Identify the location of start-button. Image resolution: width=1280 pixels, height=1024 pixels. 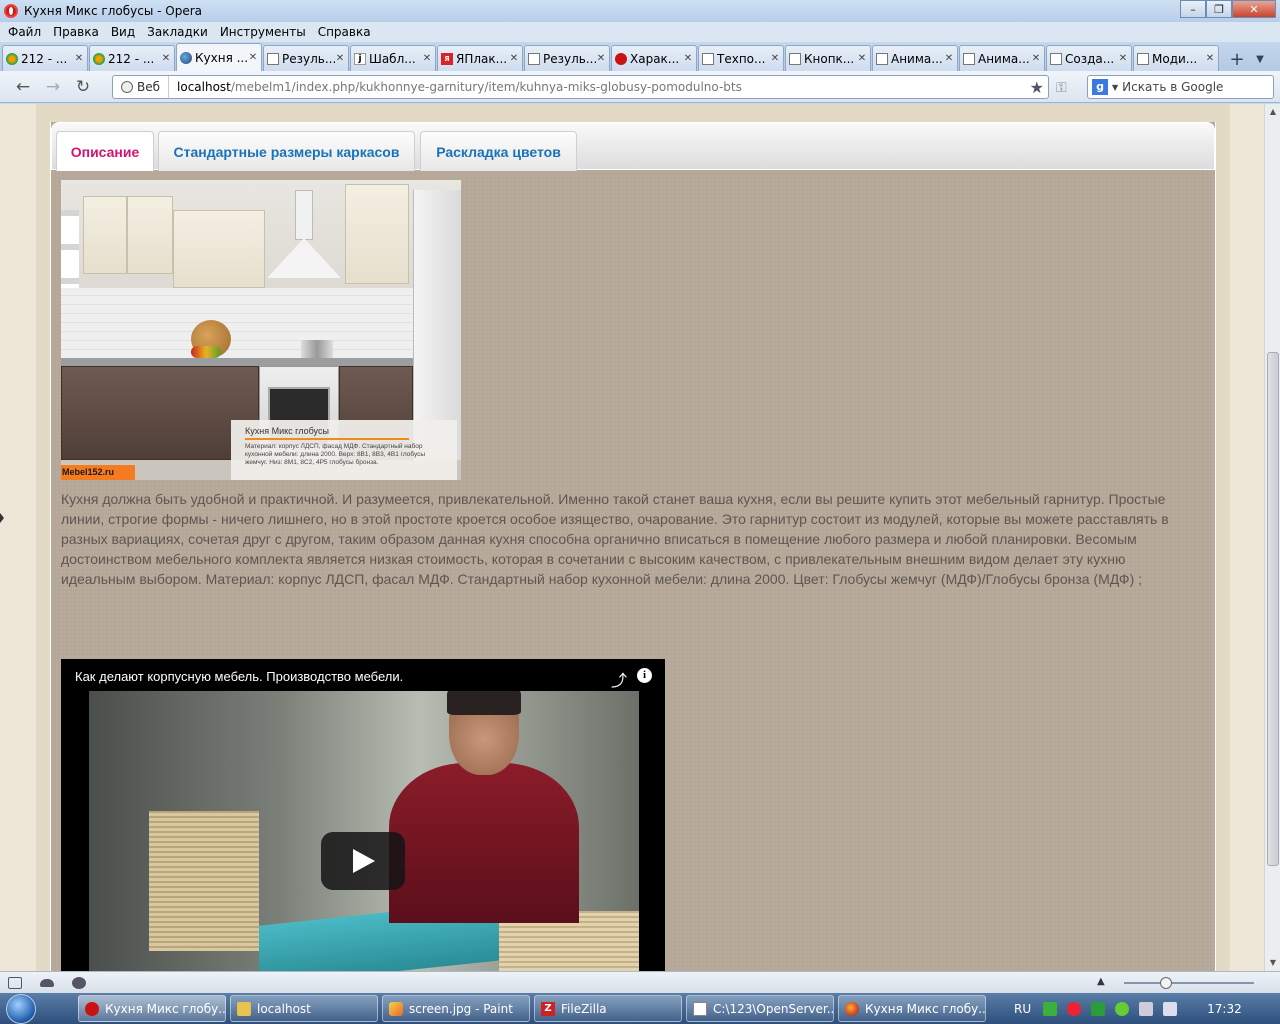
(21, 1008).